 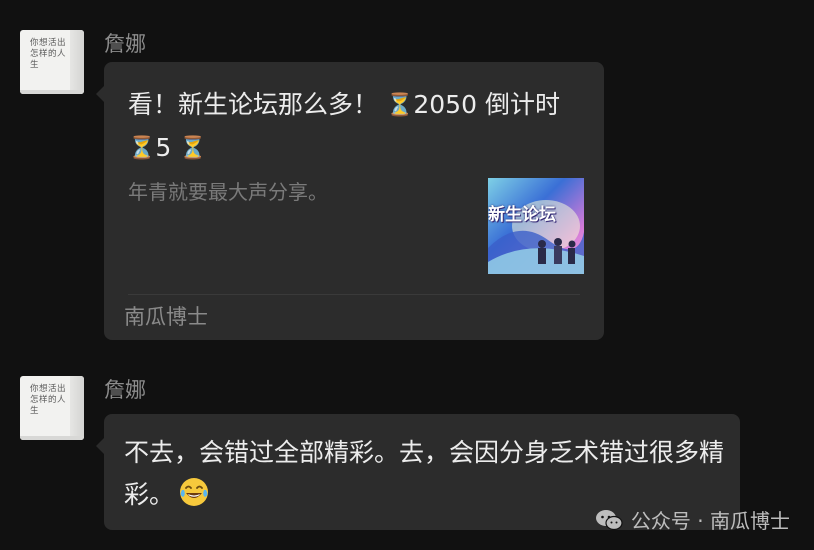 I want to click on thumbnail-title: 新生论坛, so click(x=522, y=215).